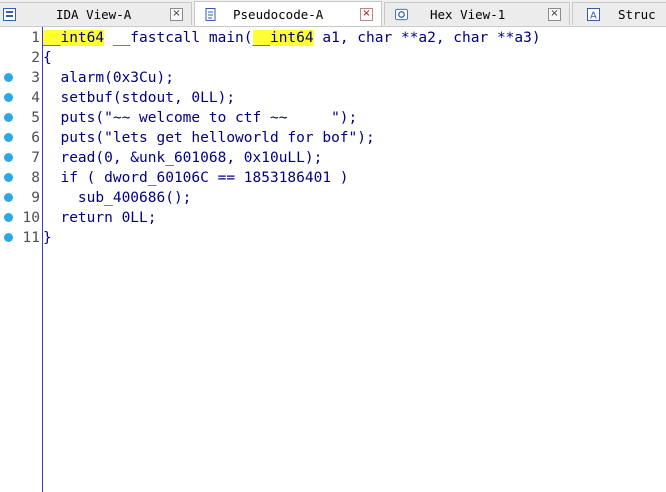 Image resolution: width=666 pixels, height=492 pixels. Describe the element at coordinates (278, 14) in the screenshot. I see `tab-label: Pseudocode-A` at that location.